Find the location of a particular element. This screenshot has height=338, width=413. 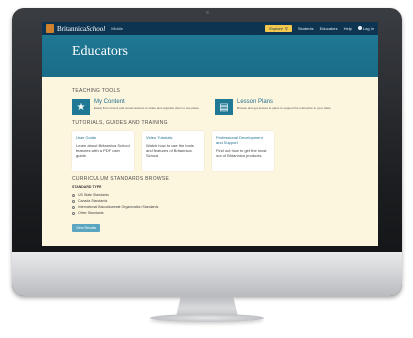

monitor-chin is located at coordinates (207, 274).